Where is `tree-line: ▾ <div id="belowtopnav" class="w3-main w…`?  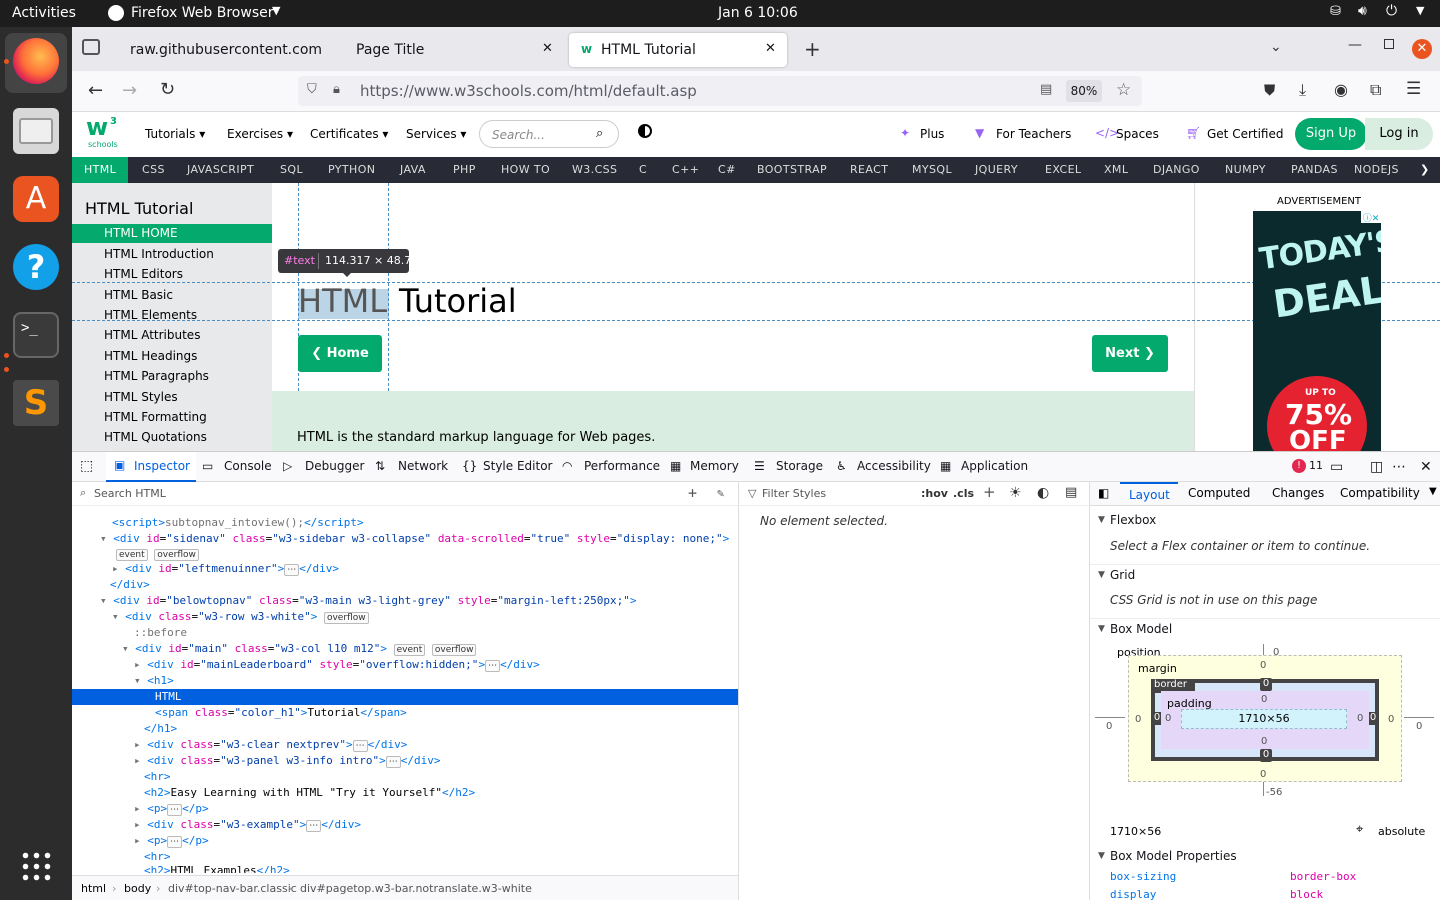
tree-line: ▾ <div id="belowtopnav" class="w3-main w… is located at coordinates (368, 601).